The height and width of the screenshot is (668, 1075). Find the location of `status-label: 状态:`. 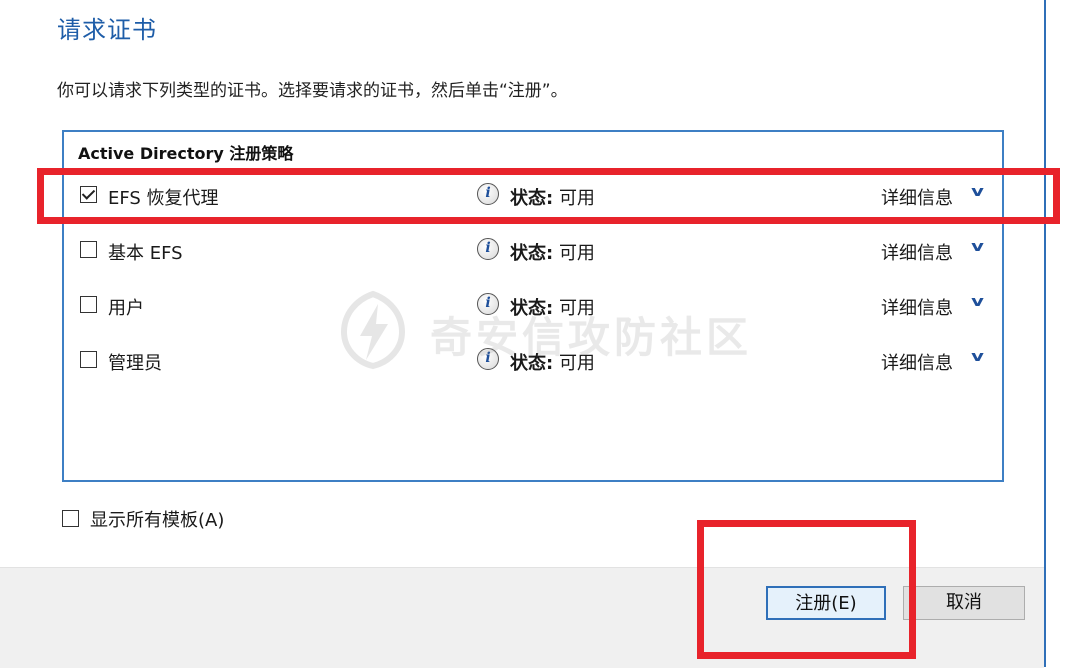

status-label: 状态: is located at coordinates (532, 253).